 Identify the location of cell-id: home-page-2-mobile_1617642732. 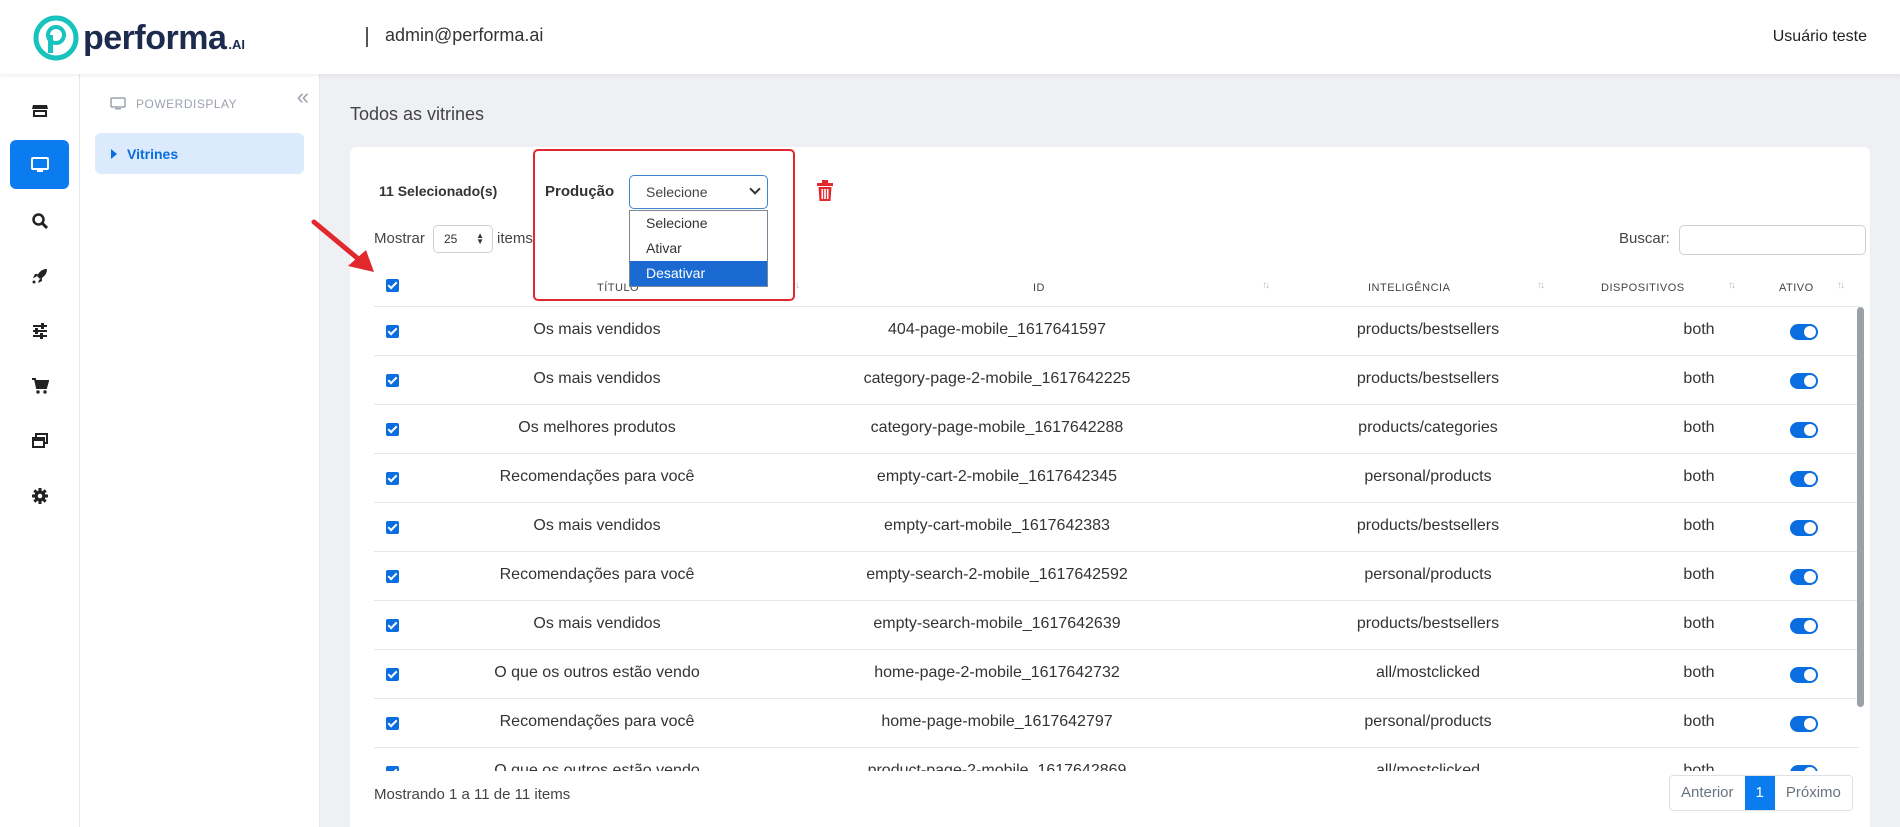
(997, 672).